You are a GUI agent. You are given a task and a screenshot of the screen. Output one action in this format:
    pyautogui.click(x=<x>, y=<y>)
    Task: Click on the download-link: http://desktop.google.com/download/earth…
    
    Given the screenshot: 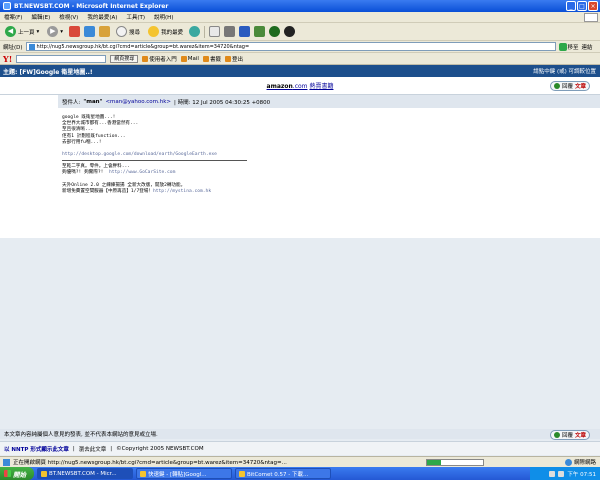 What is the action you would take?
    pyautogui.click(x=331, y=155)
    